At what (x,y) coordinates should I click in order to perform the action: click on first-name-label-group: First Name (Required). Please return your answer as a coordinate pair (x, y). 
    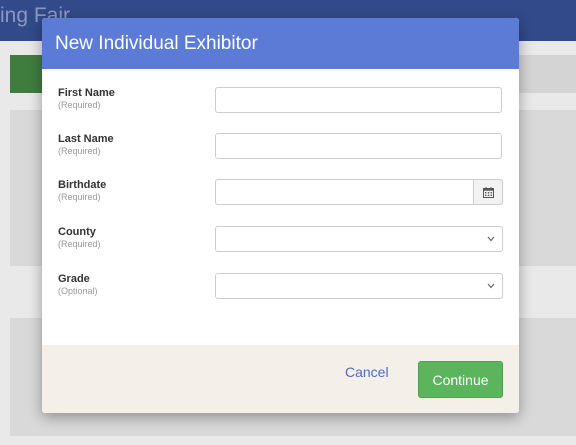
    Looking at the image, I should click on (86, 98).